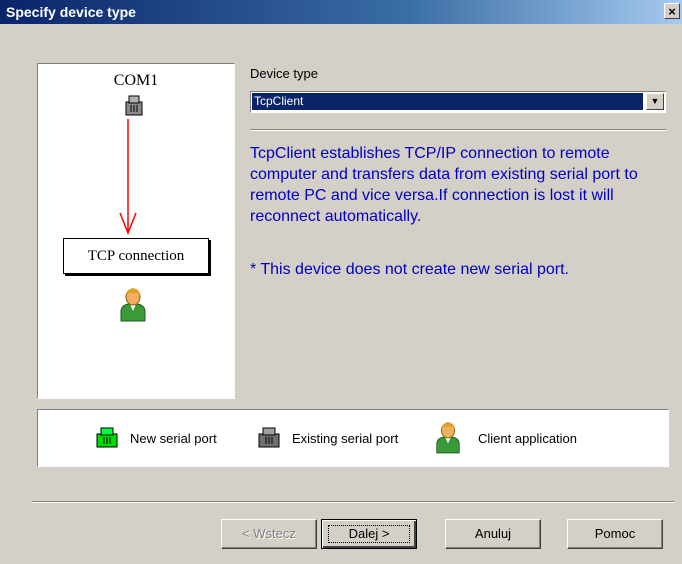  Describe the element at coordinates (341, 12) in the screenshot. I see `title-bar: Specify device type ×` at that location.